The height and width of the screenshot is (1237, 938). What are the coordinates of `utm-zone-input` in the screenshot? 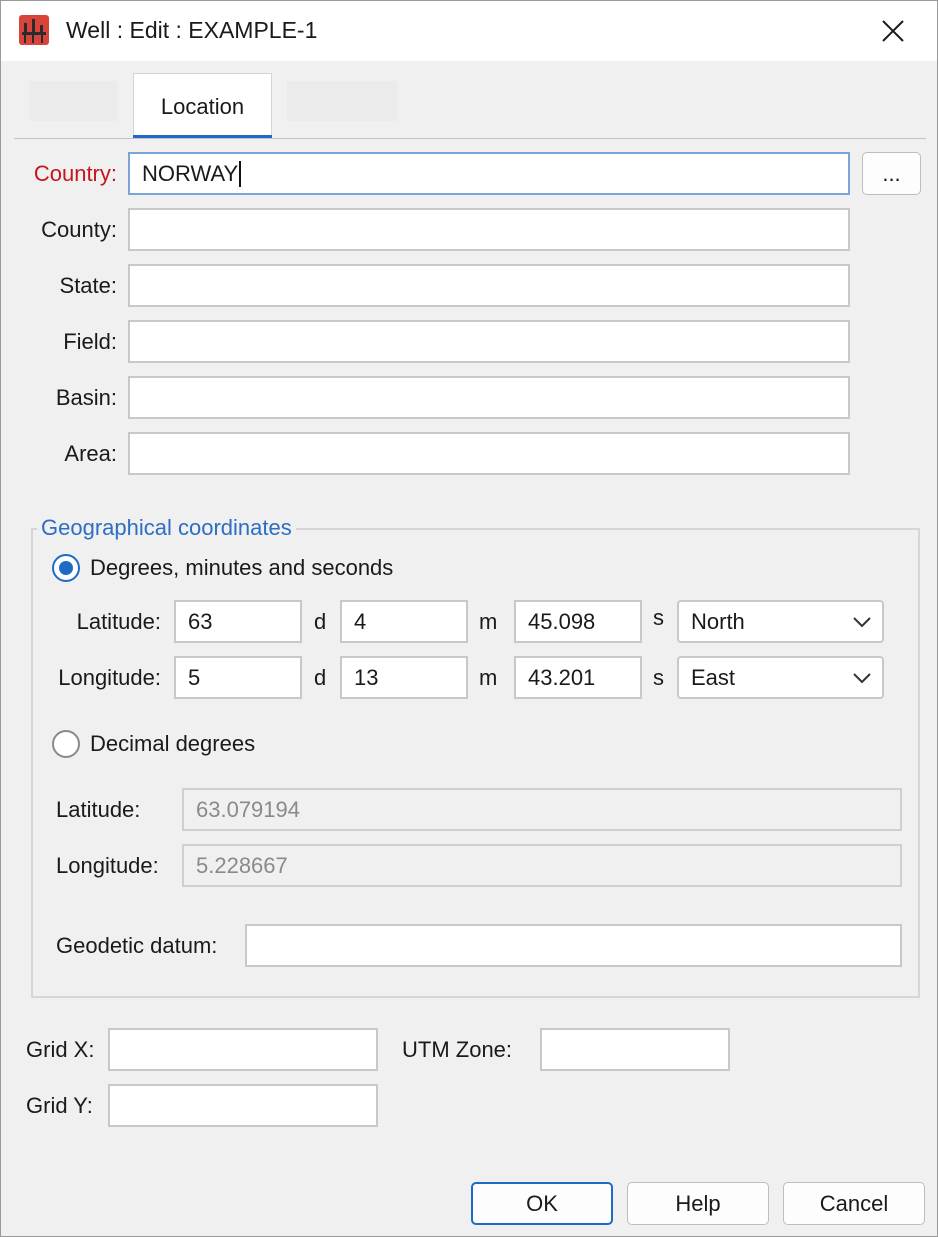 It's located at (635, 1049).